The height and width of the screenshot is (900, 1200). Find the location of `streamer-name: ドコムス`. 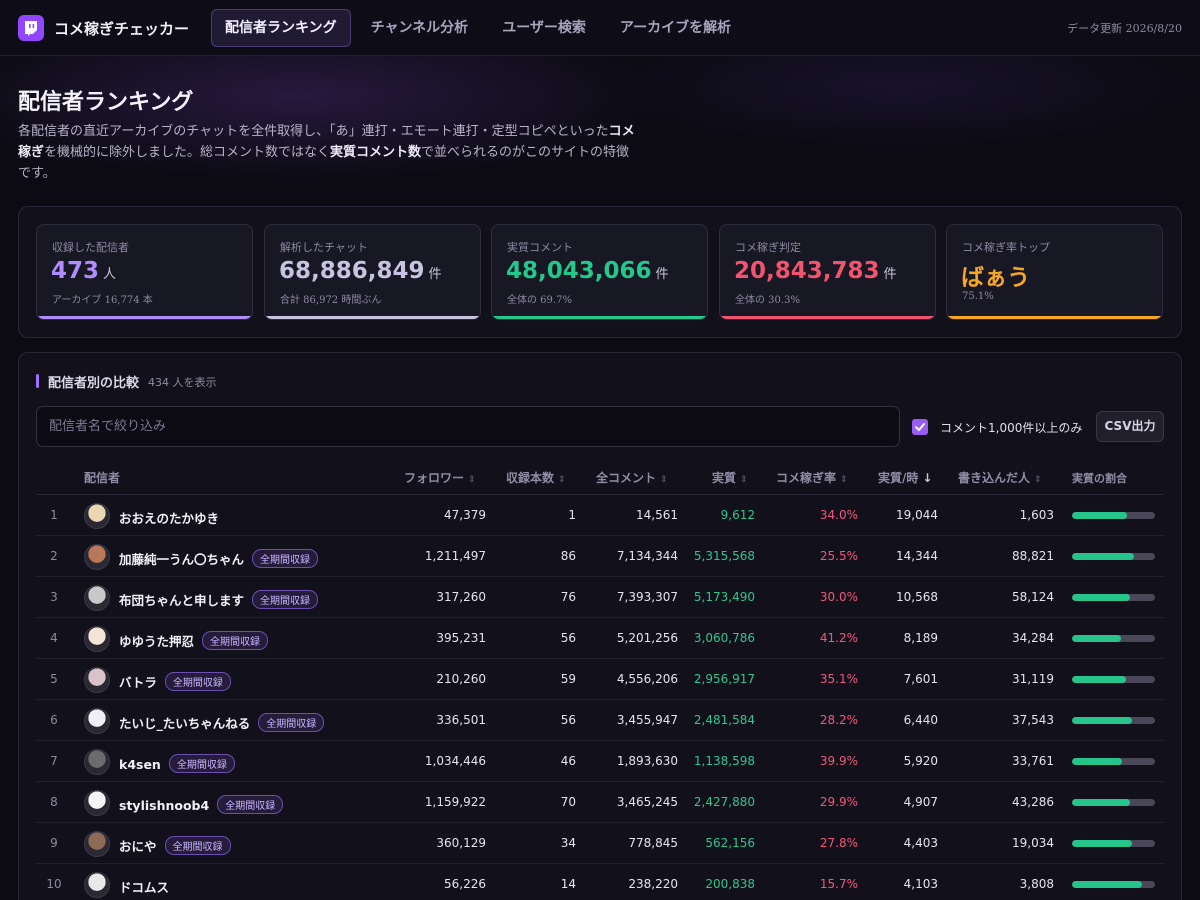

streamer-name: ドコムス is located at coordinates (144, 886).